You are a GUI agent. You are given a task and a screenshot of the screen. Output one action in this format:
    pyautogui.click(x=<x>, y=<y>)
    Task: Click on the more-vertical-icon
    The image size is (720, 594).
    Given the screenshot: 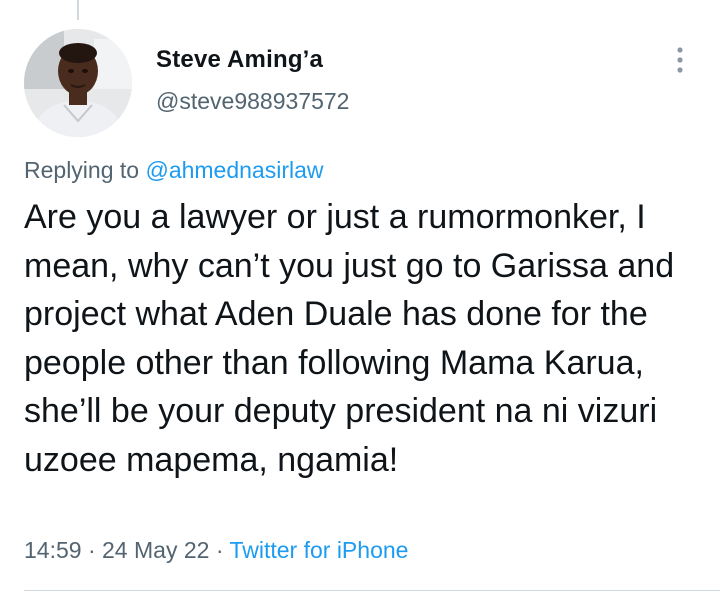 What is the action you would take?
    pyautogui.click(x=680, y=60)
    